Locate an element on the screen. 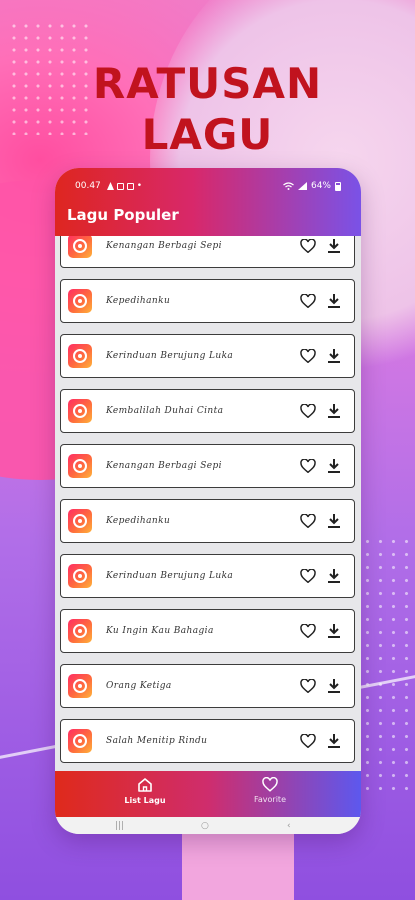  headline-line-1: RATUSAN is located at coordinates (207, 83).